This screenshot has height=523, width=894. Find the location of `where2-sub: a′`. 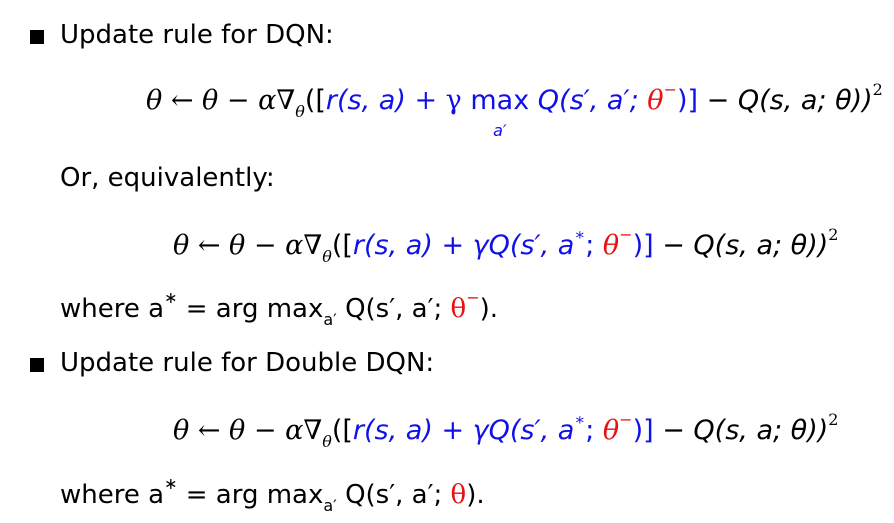

where2-sub: a′ is located at coordinates (330, 506).